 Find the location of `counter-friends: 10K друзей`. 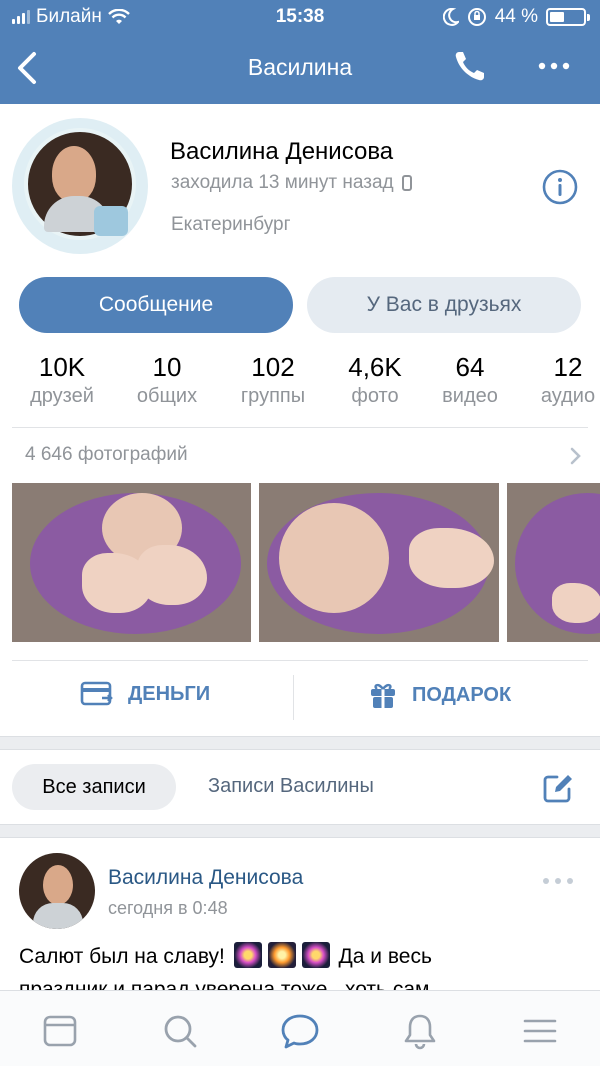

counter-friends: 10K друзей is located at coordinates (62, 380).